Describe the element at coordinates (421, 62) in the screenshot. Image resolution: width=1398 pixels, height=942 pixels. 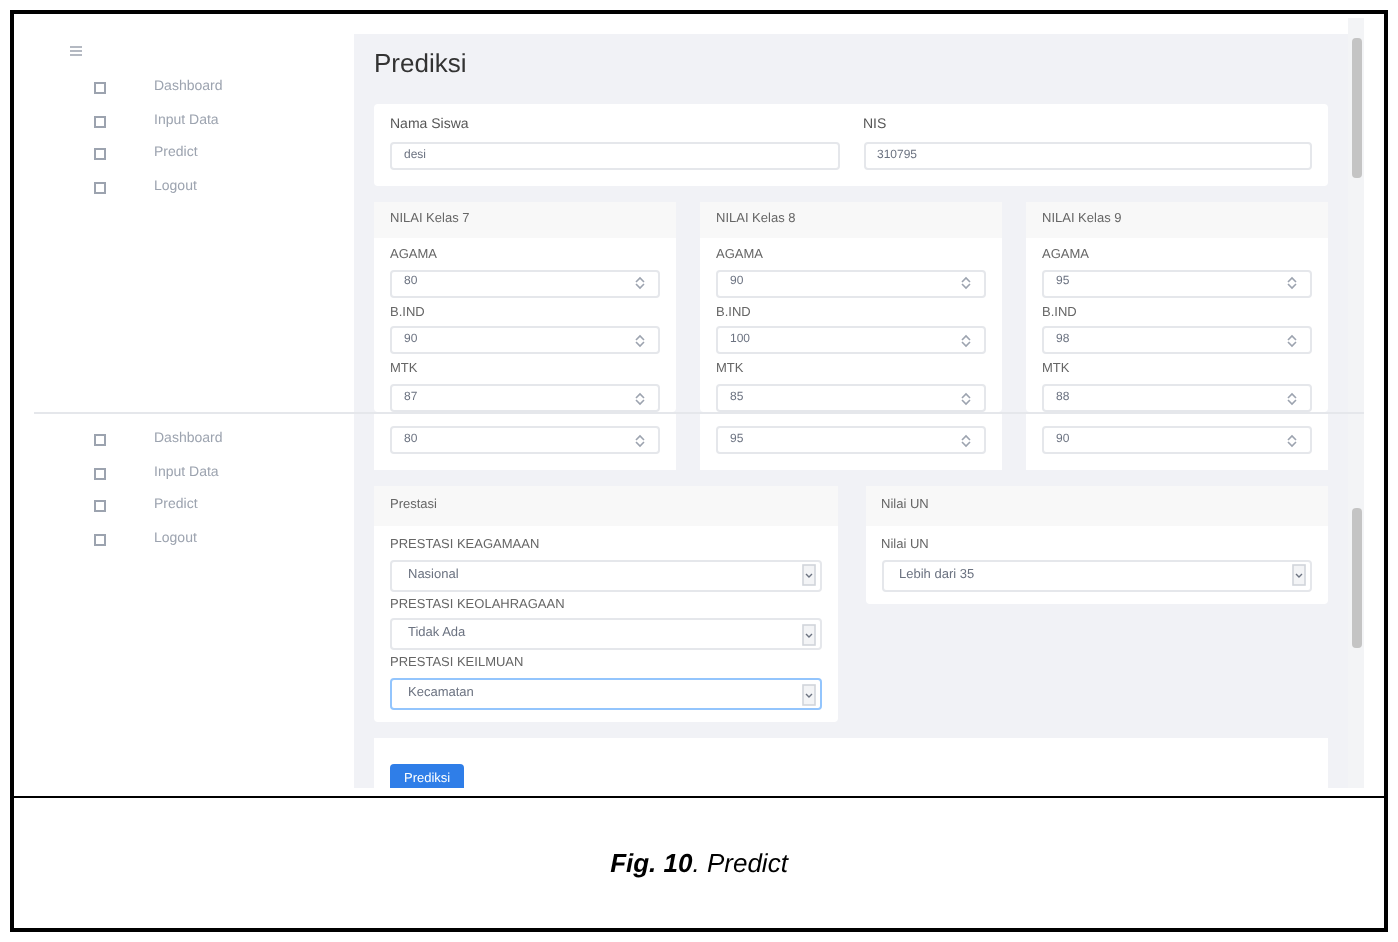
I see `page-title: Prediksi` at that location.